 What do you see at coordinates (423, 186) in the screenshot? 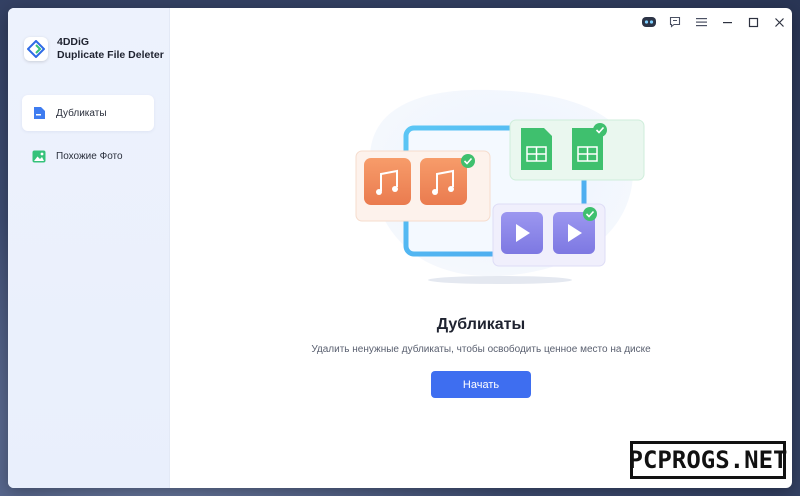
I see `music-files-card` at bounding box center [423, 186].